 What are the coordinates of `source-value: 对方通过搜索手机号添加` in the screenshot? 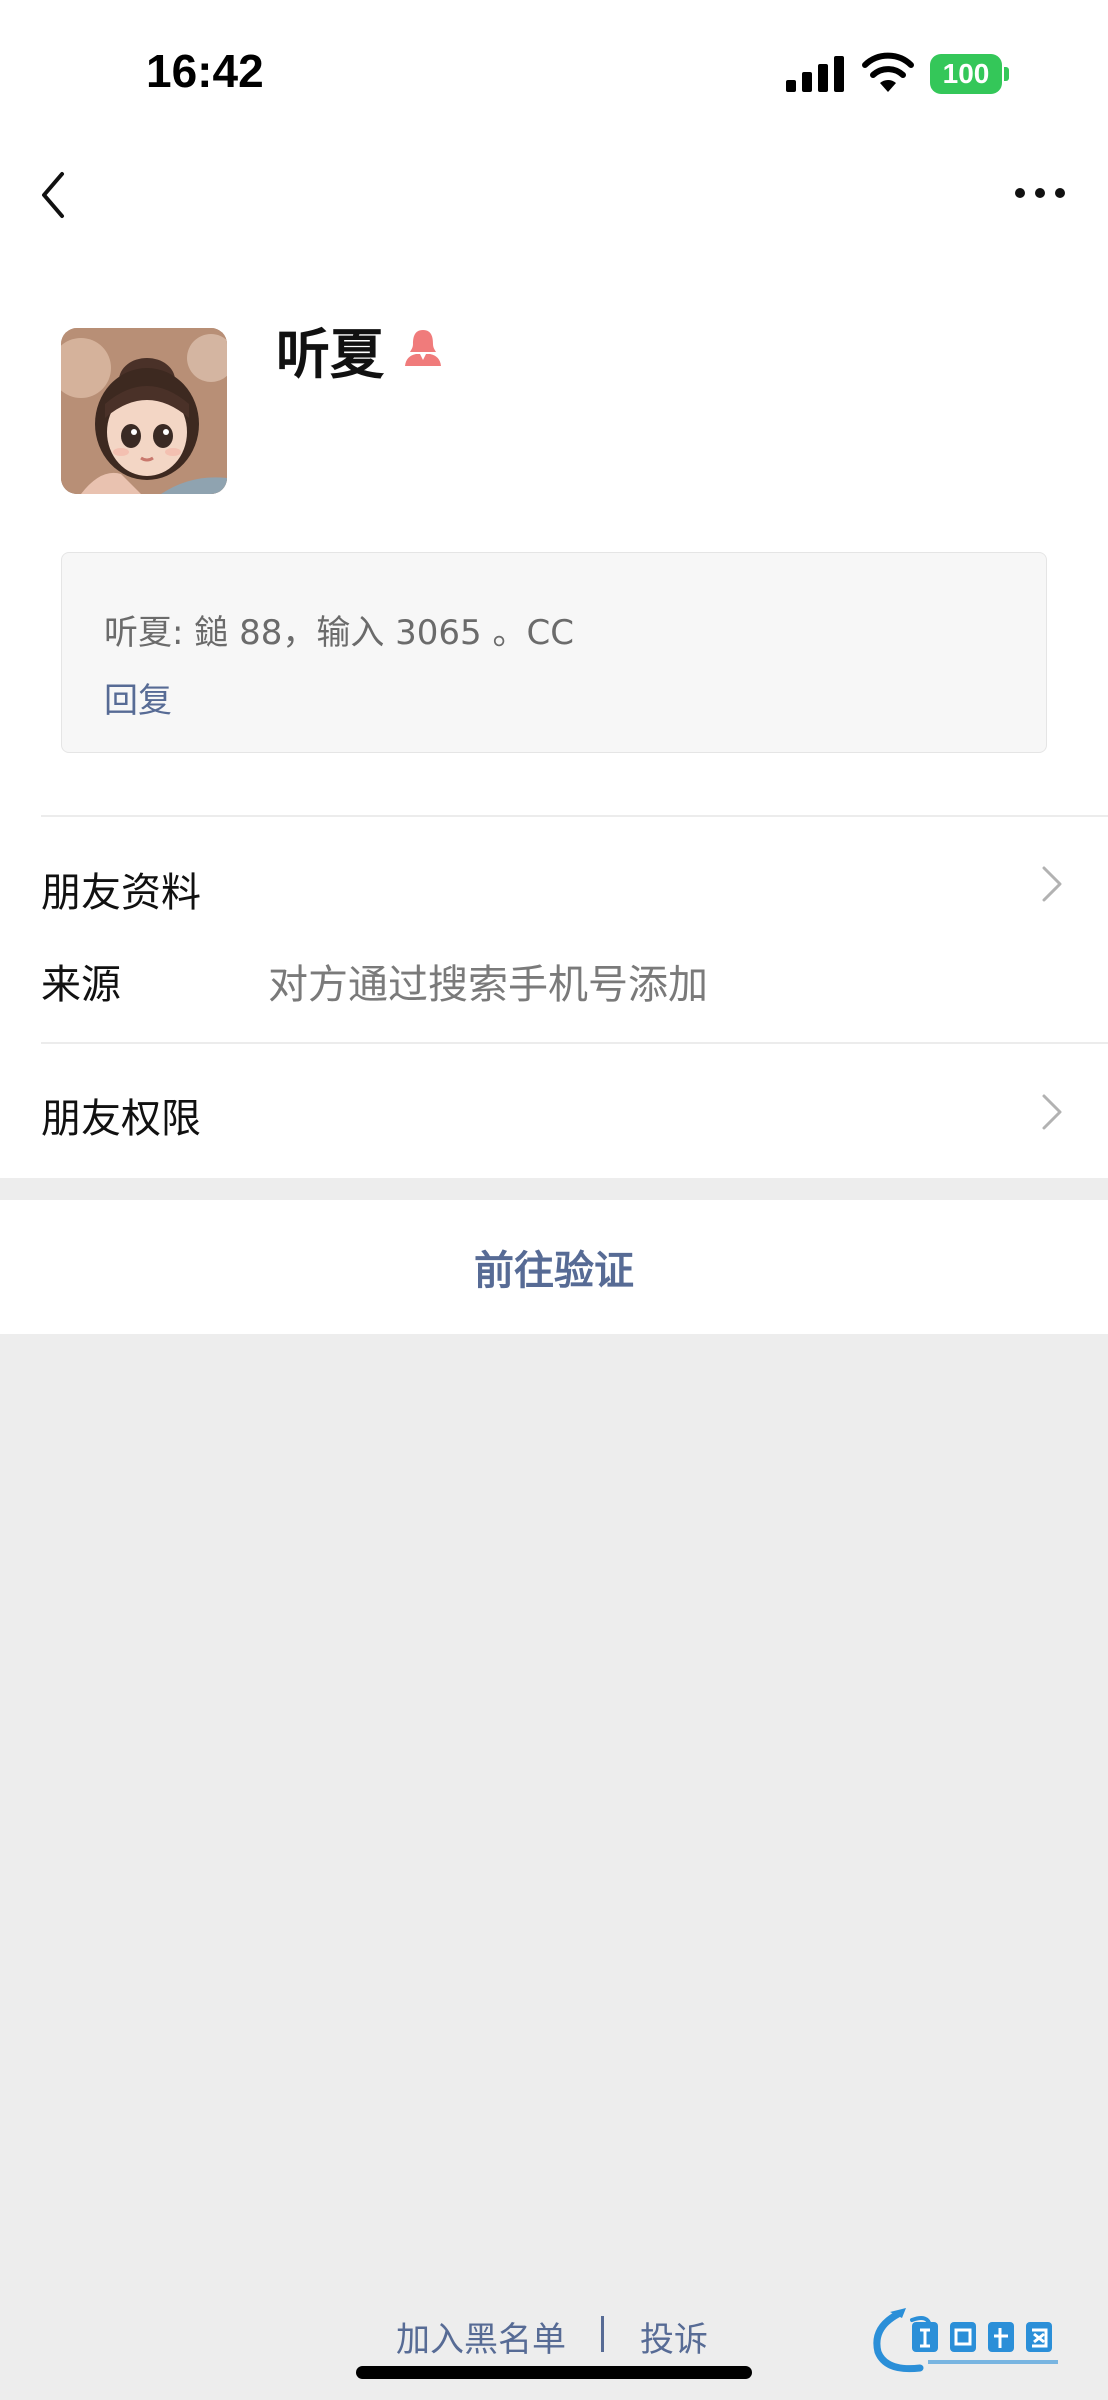 It's located at (488, 985).